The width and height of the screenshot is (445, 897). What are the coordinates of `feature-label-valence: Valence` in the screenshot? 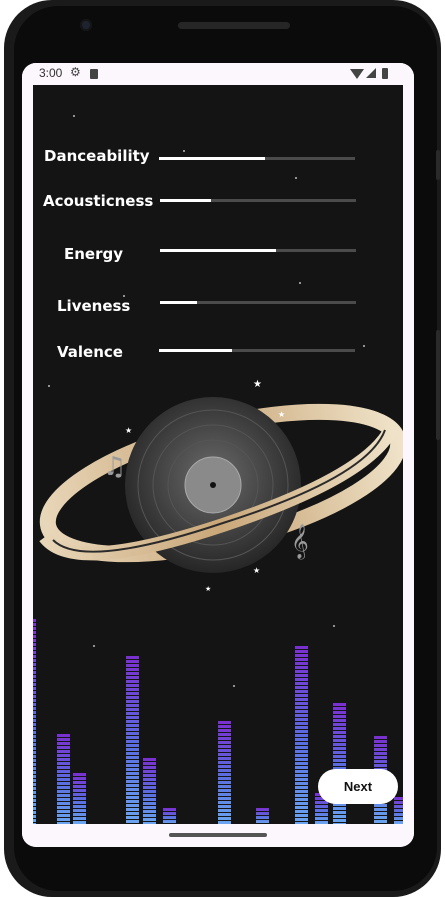 It's located at (90, 352).